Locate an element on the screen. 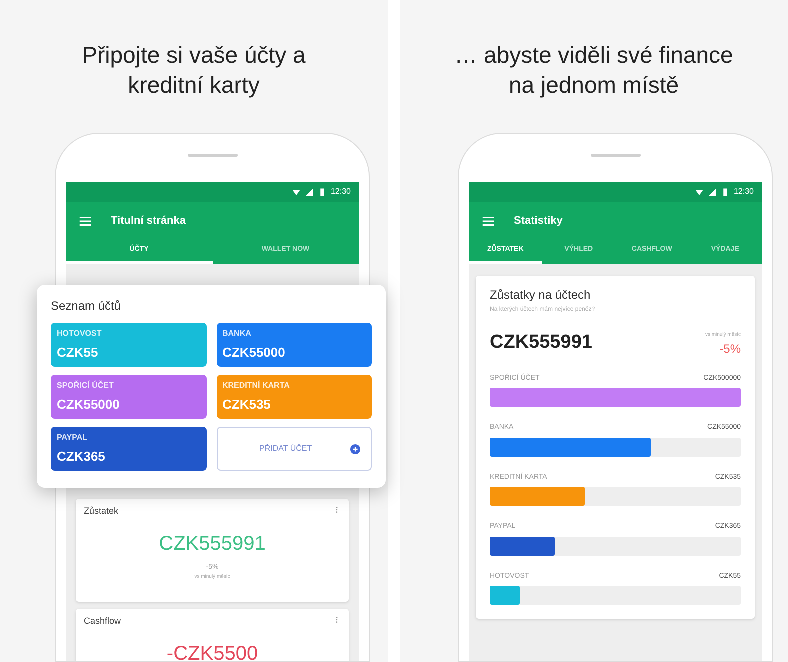  balance-value: CZK555991 is located at coordinates (212, 544).